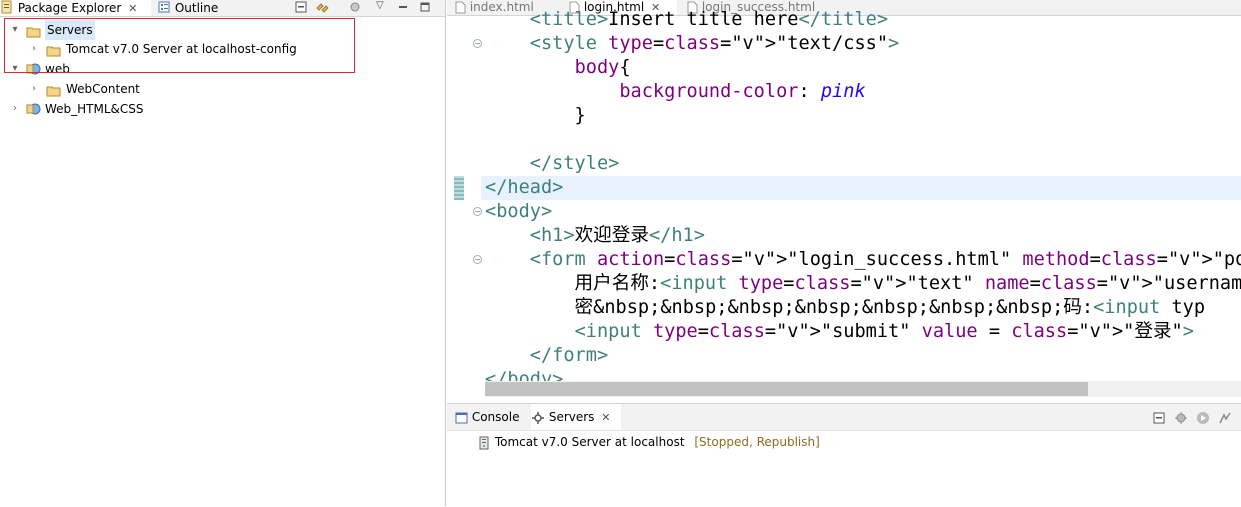  I want to click on server-icon, so click(486, 442).